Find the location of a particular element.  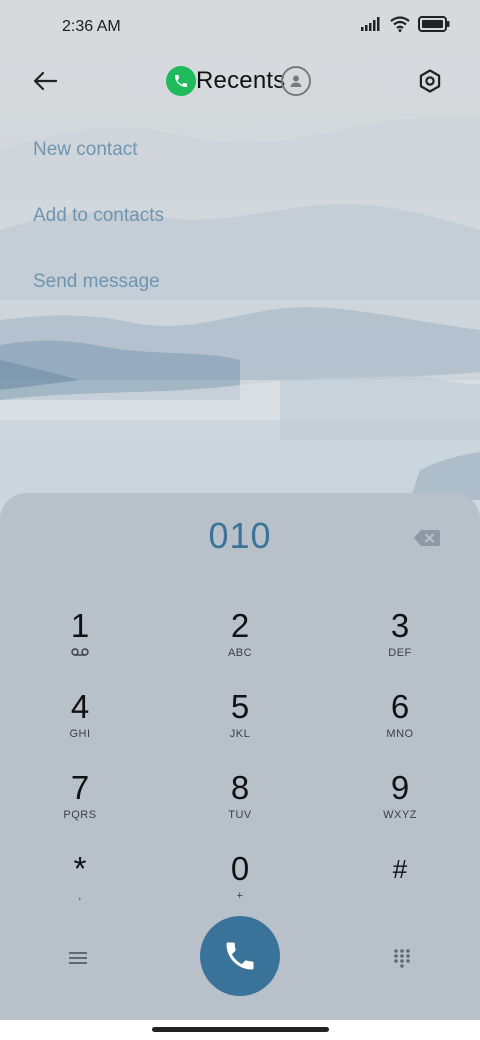

dialpad-toggle-button is located at coordinates (402, 958).